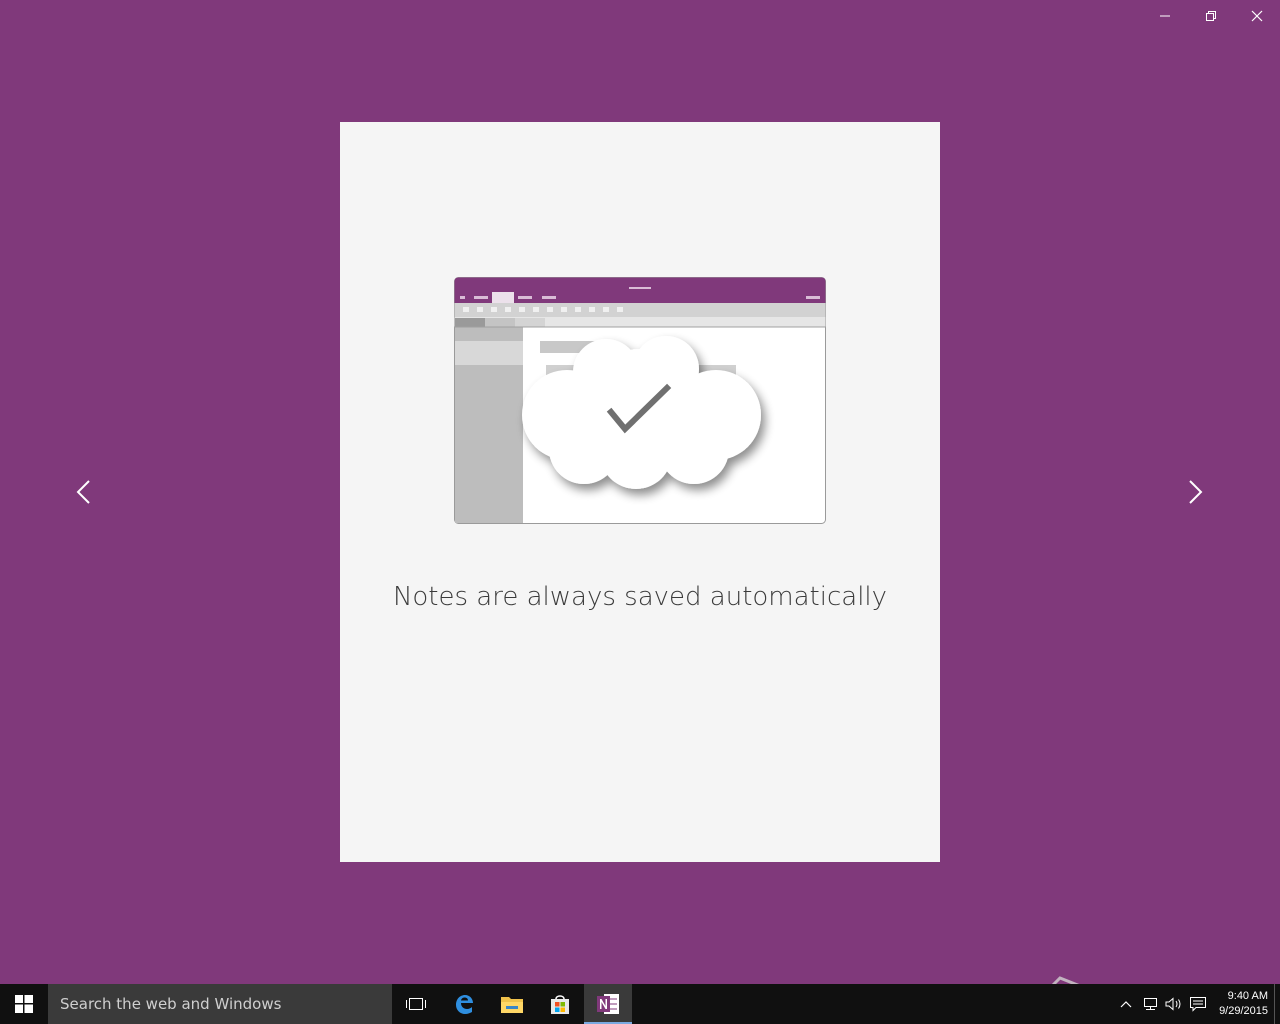 The height and width of the screenshot is (1024, 1280). I want to click on close-button, so click(1257, 16).